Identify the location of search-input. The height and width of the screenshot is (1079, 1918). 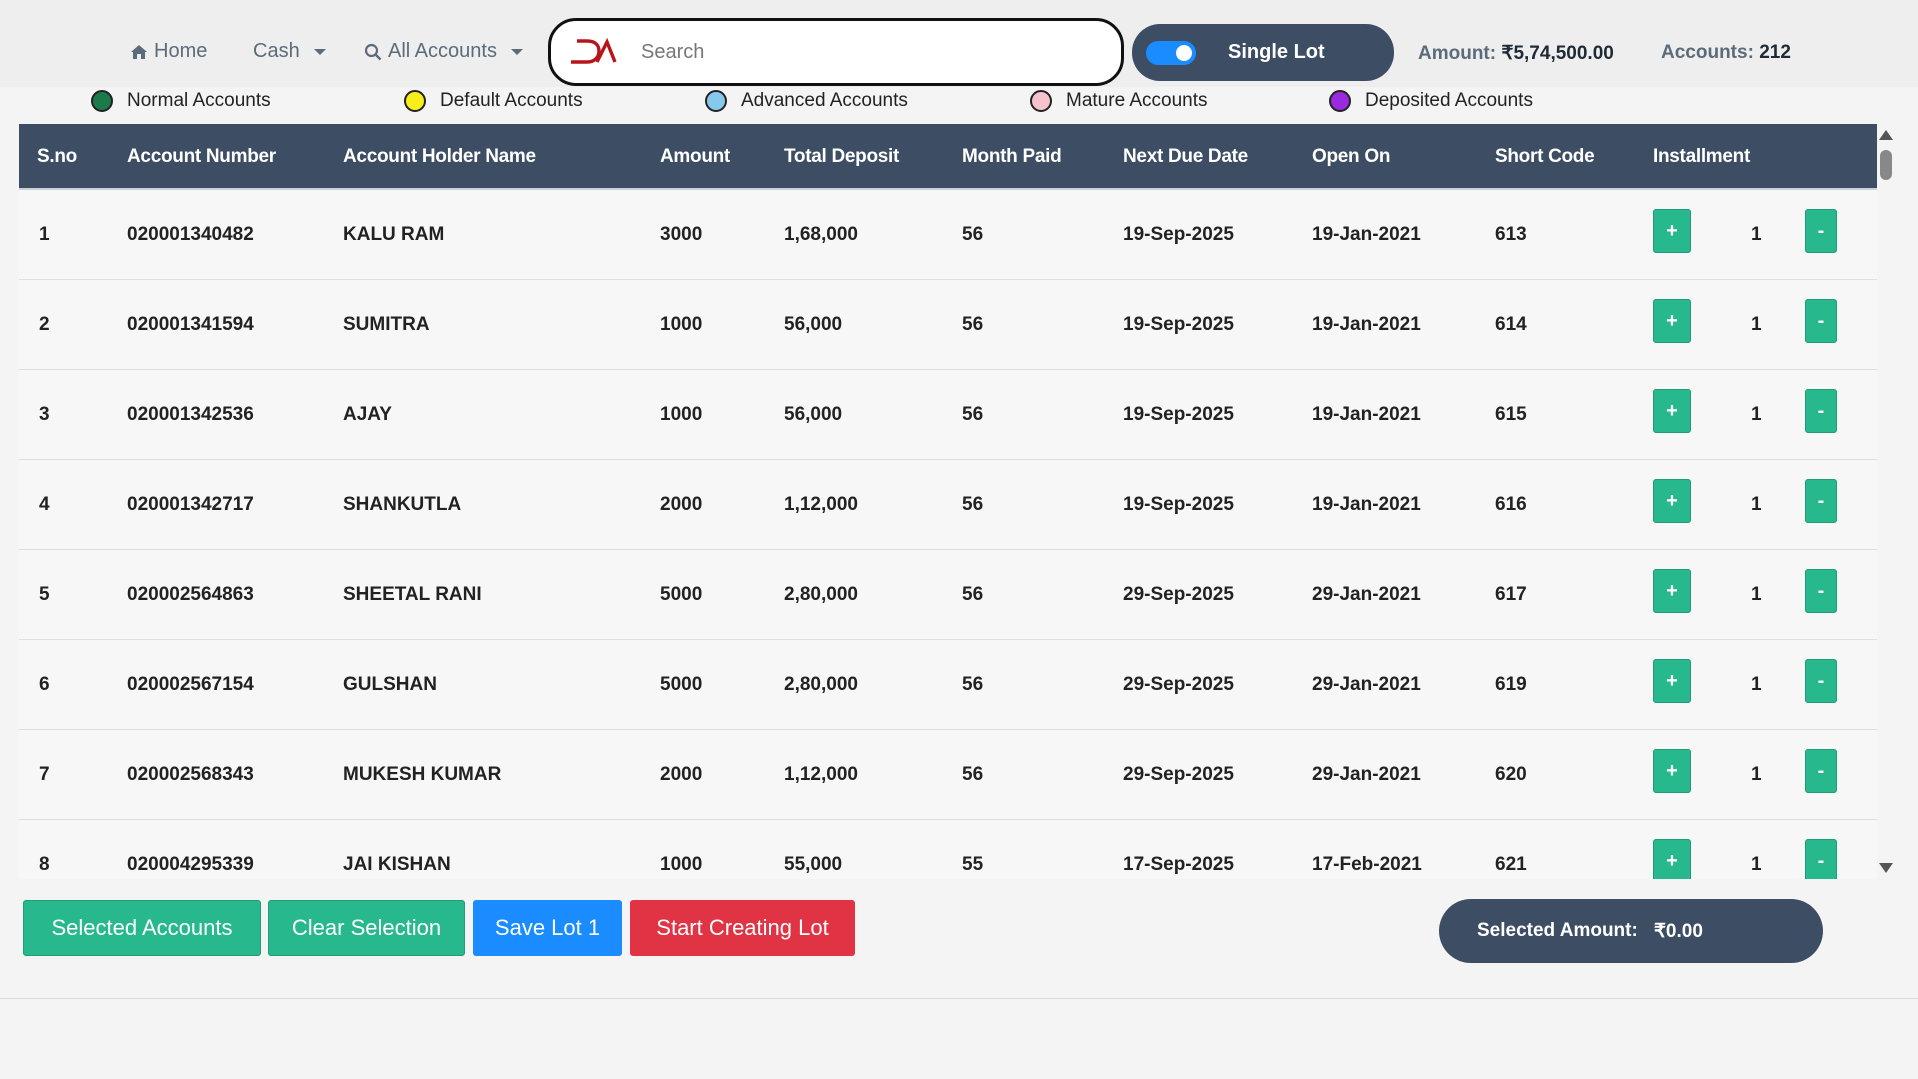
(861, 52).